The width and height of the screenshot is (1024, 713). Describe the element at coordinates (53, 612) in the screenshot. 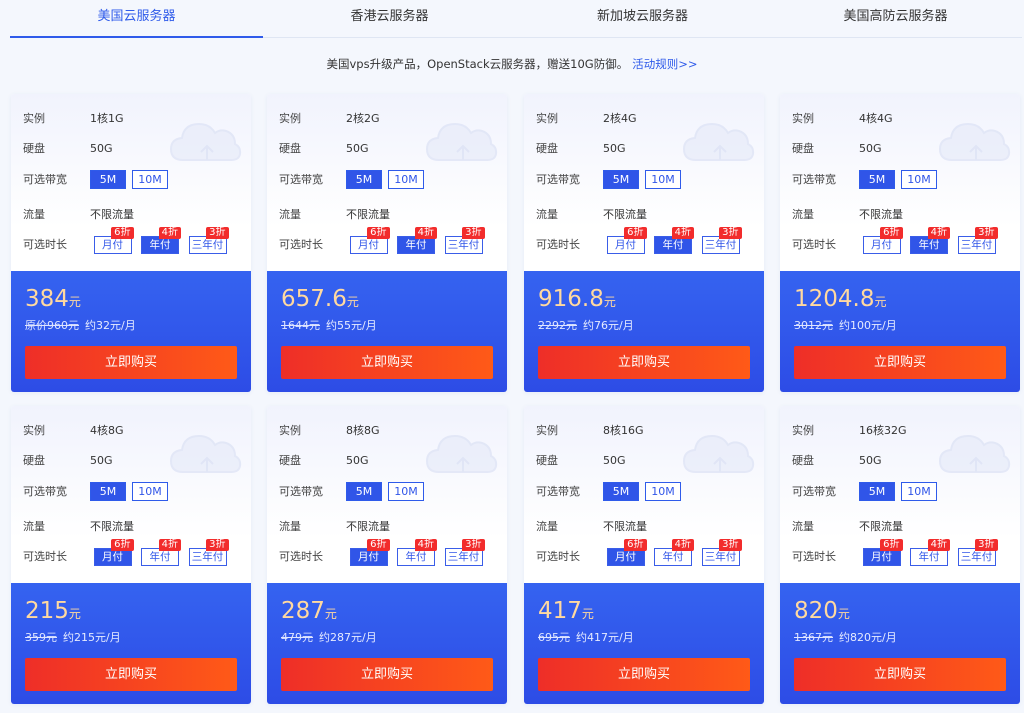

I see `price: 215元` at that location.